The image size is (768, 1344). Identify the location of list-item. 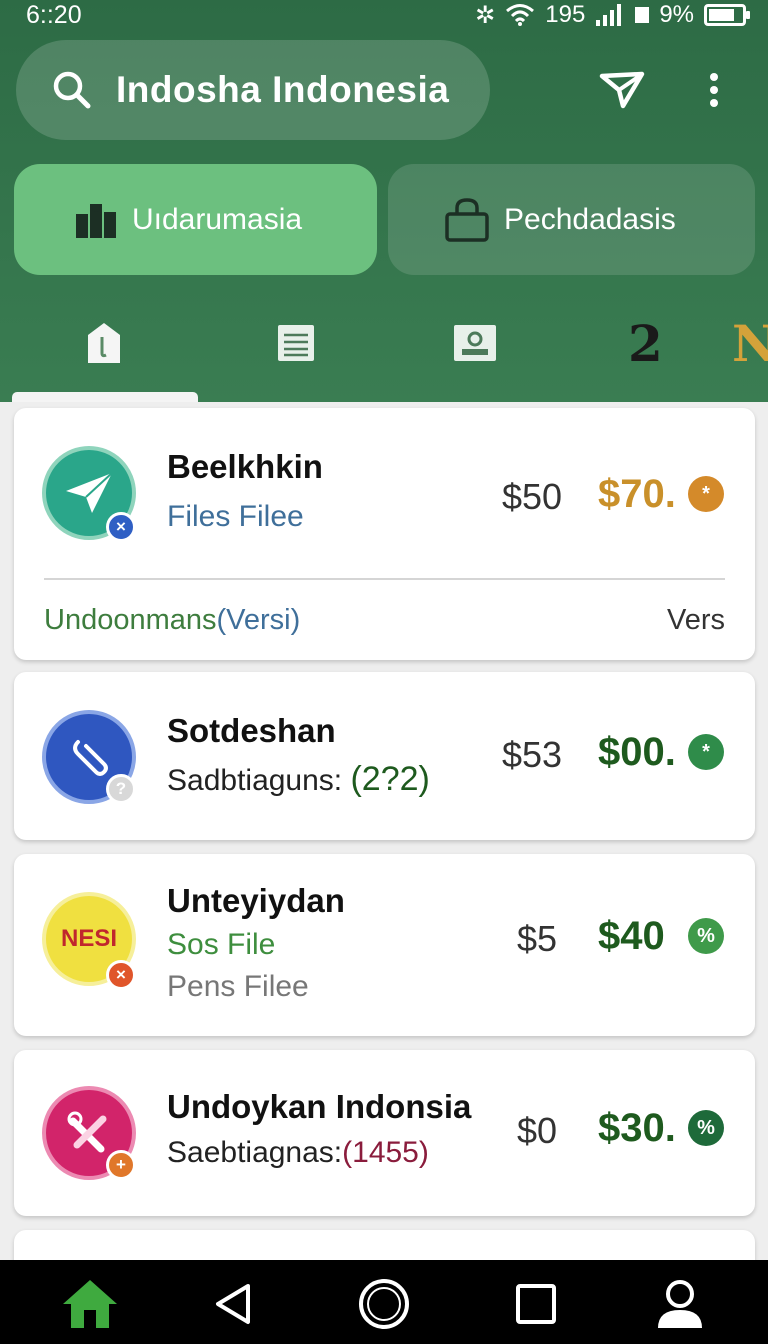
(384, 1245).